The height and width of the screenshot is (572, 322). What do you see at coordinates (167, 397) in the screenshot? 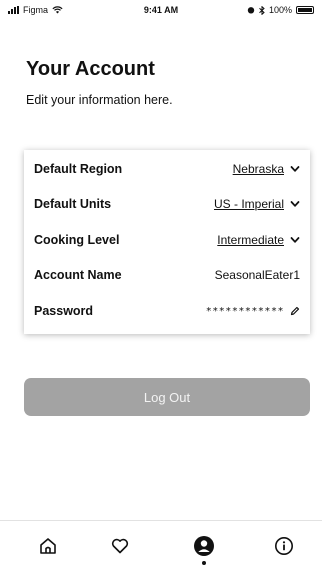
I see `logout-button: Log Out` at bounding box center [167, 397].